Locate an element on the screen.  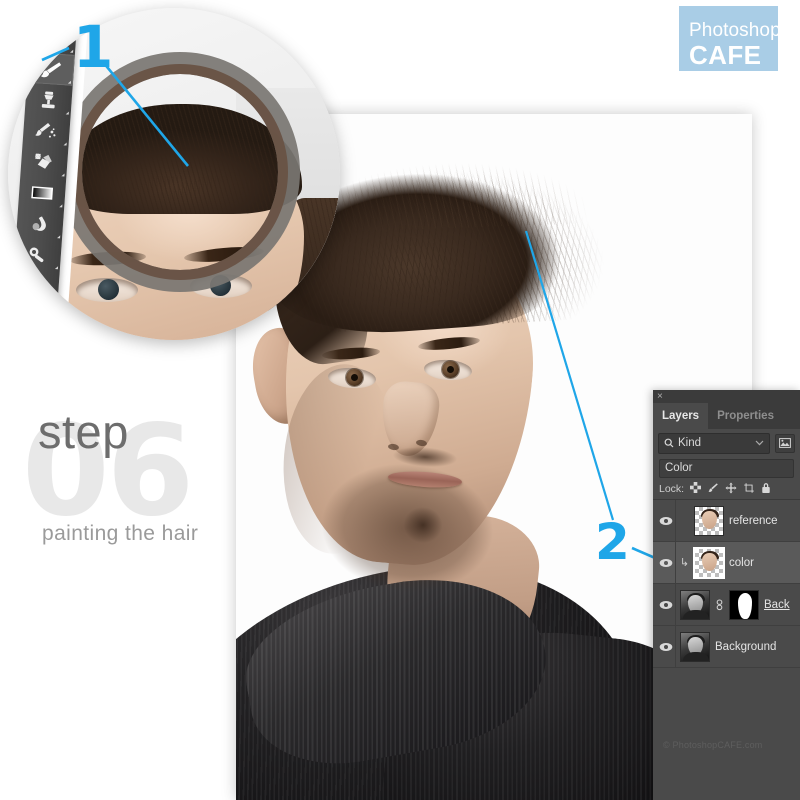
panel-titlebar: × is located at coordinates (726, 396).